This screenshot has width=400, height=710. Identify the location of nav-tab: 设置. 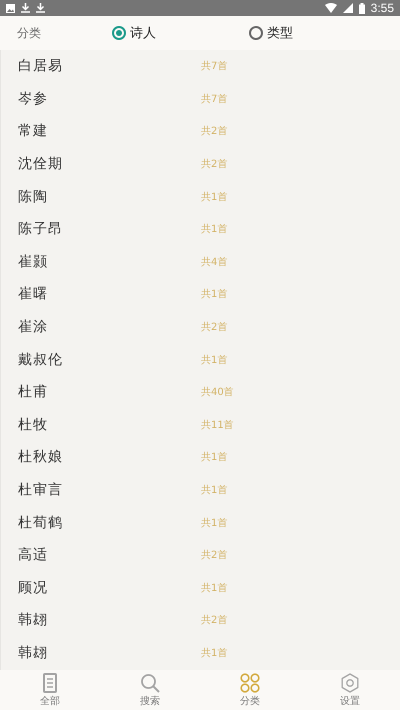
(350, 690).